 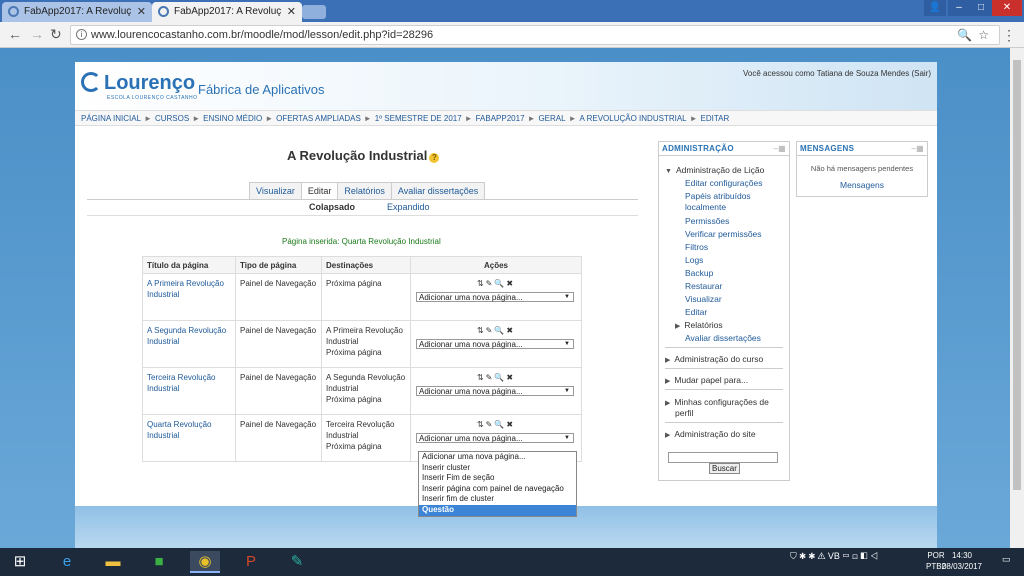 I want to click on page-title-link: Quarta Revolução Industrial, so click(x=179, y=430).